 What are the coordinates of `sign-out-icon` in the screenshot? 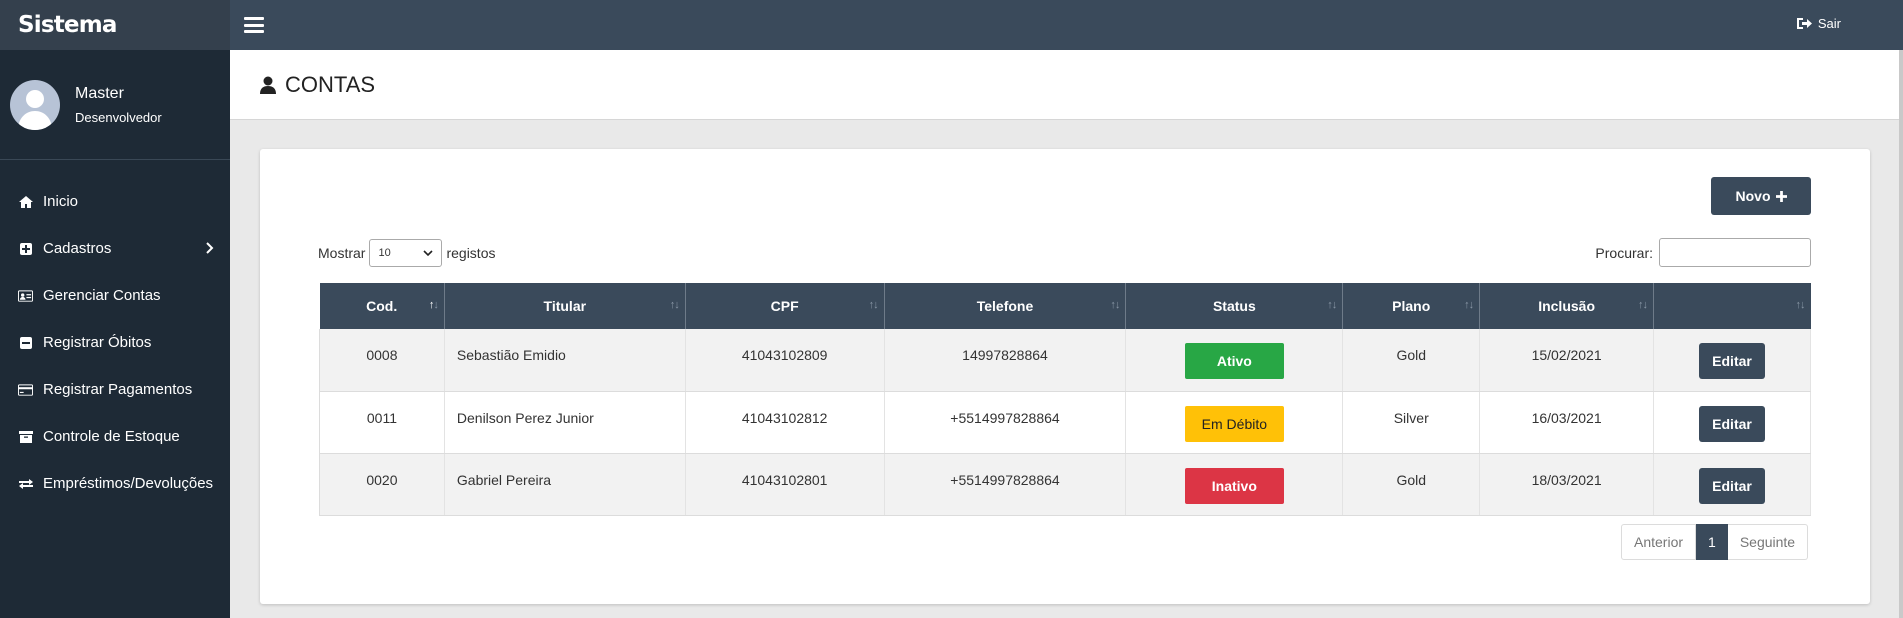 It's located at (1804, 23).